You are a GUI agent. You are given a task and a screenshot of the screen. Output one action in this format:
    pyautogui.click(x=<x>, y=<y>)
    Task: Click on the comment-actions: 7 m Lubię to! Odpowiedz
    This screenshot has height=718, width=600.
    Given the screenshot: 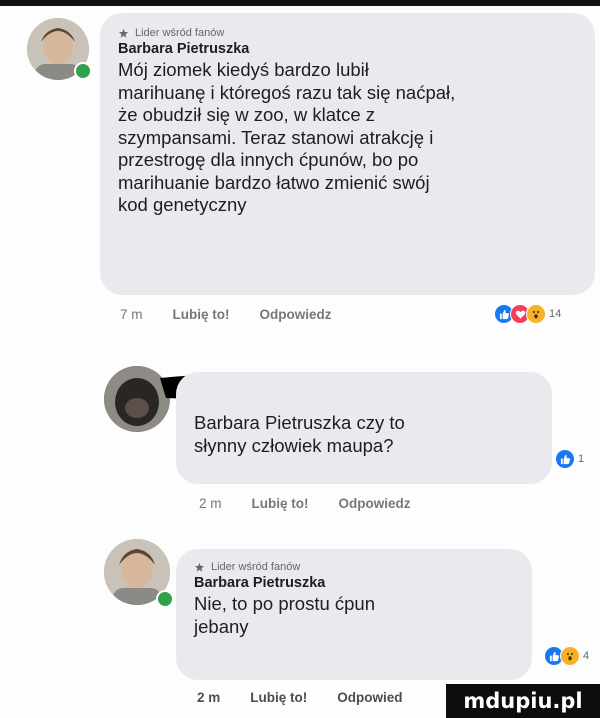 What is the action you would take?
    pyautogui.click(x=226, y=314)
    